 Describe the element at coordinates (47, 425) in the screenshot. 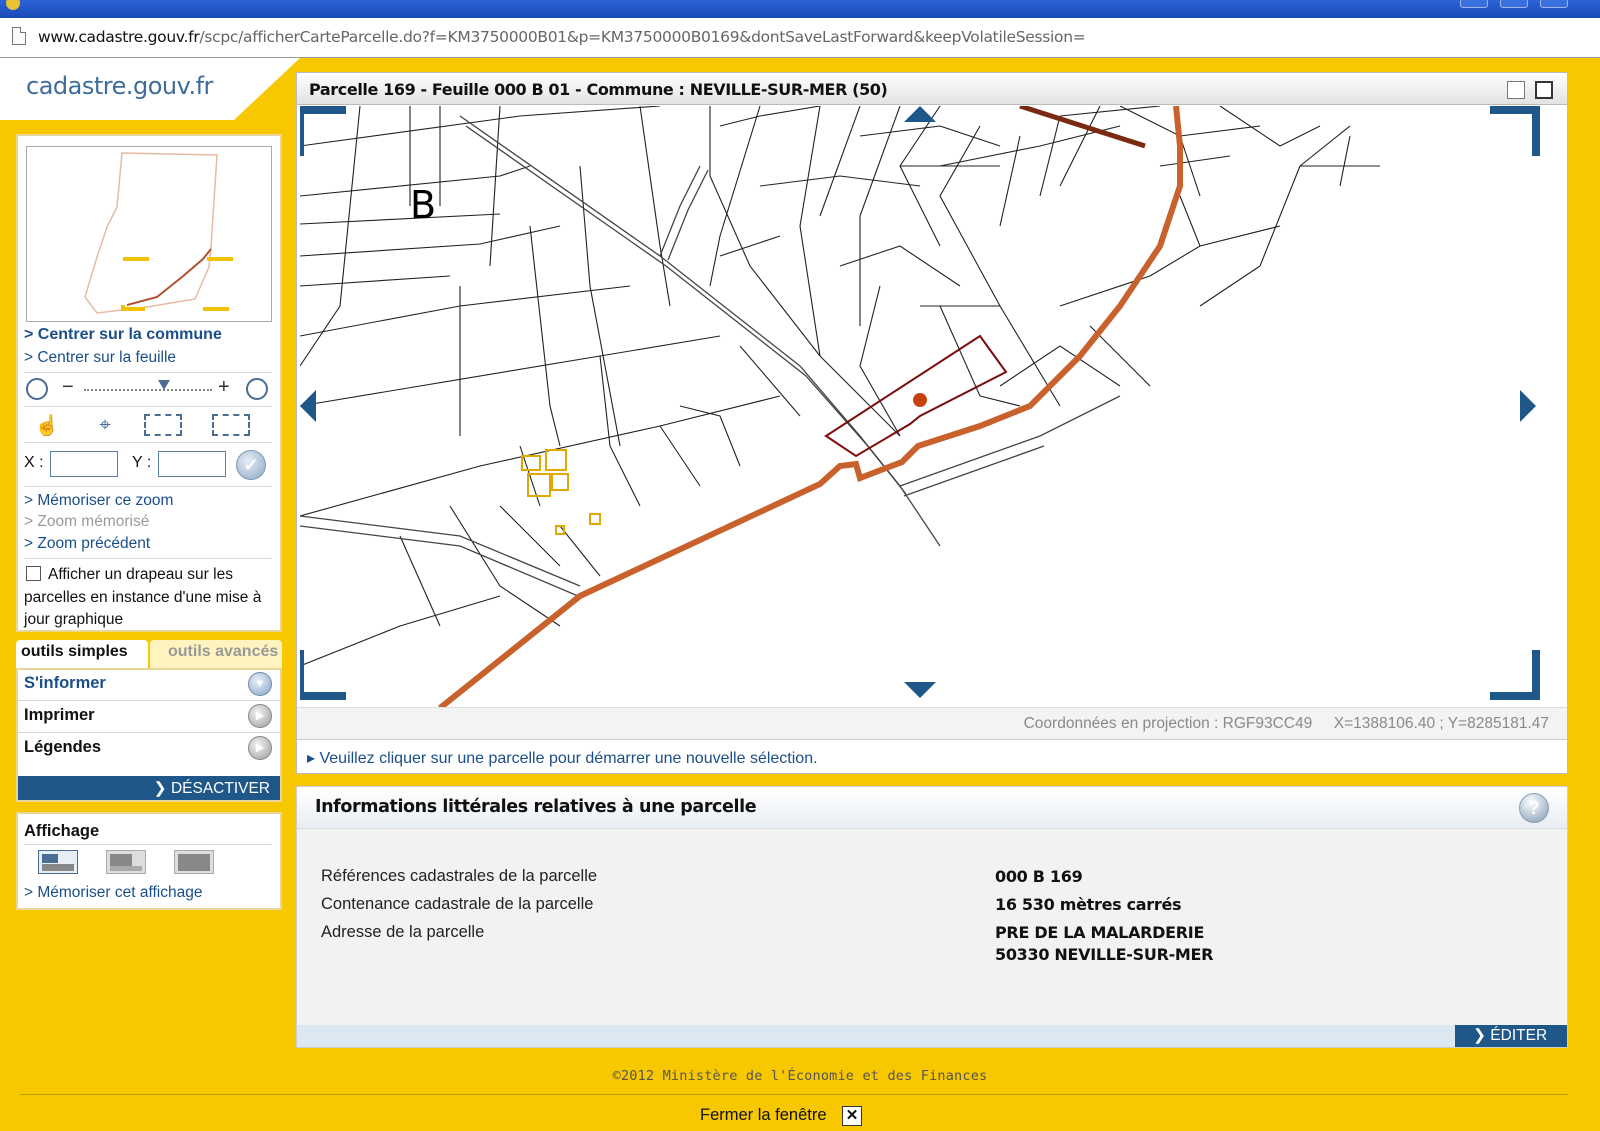

I see `pan-hand-icon: ☝` at that location.